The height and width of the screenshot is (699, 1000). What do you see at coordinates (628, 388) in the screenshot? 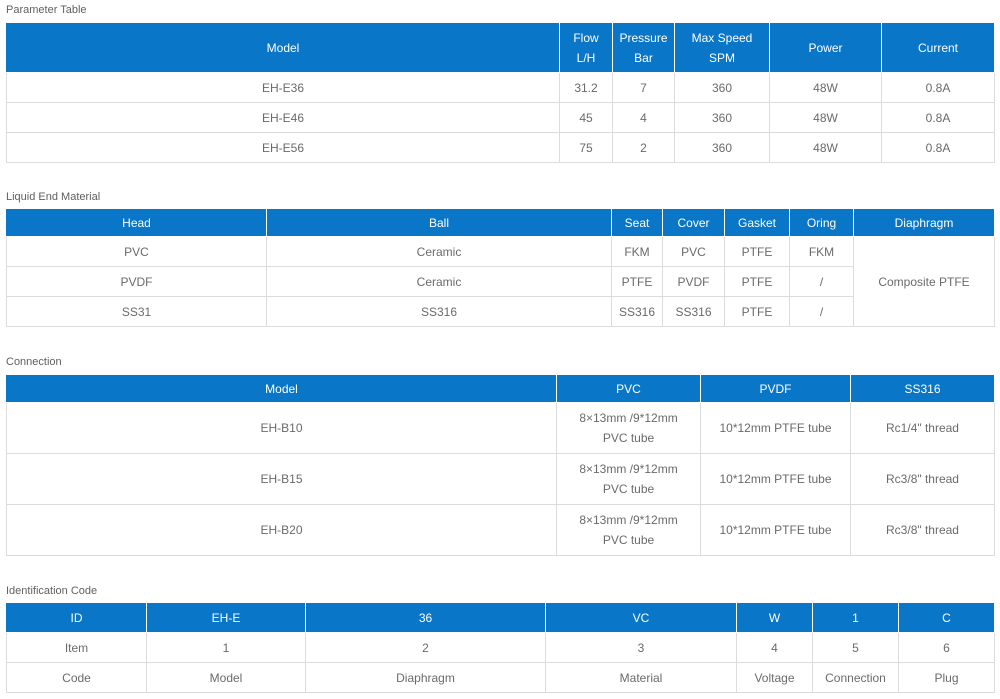
I see `header-pvc: PVC` at bounding box center [628, 388].